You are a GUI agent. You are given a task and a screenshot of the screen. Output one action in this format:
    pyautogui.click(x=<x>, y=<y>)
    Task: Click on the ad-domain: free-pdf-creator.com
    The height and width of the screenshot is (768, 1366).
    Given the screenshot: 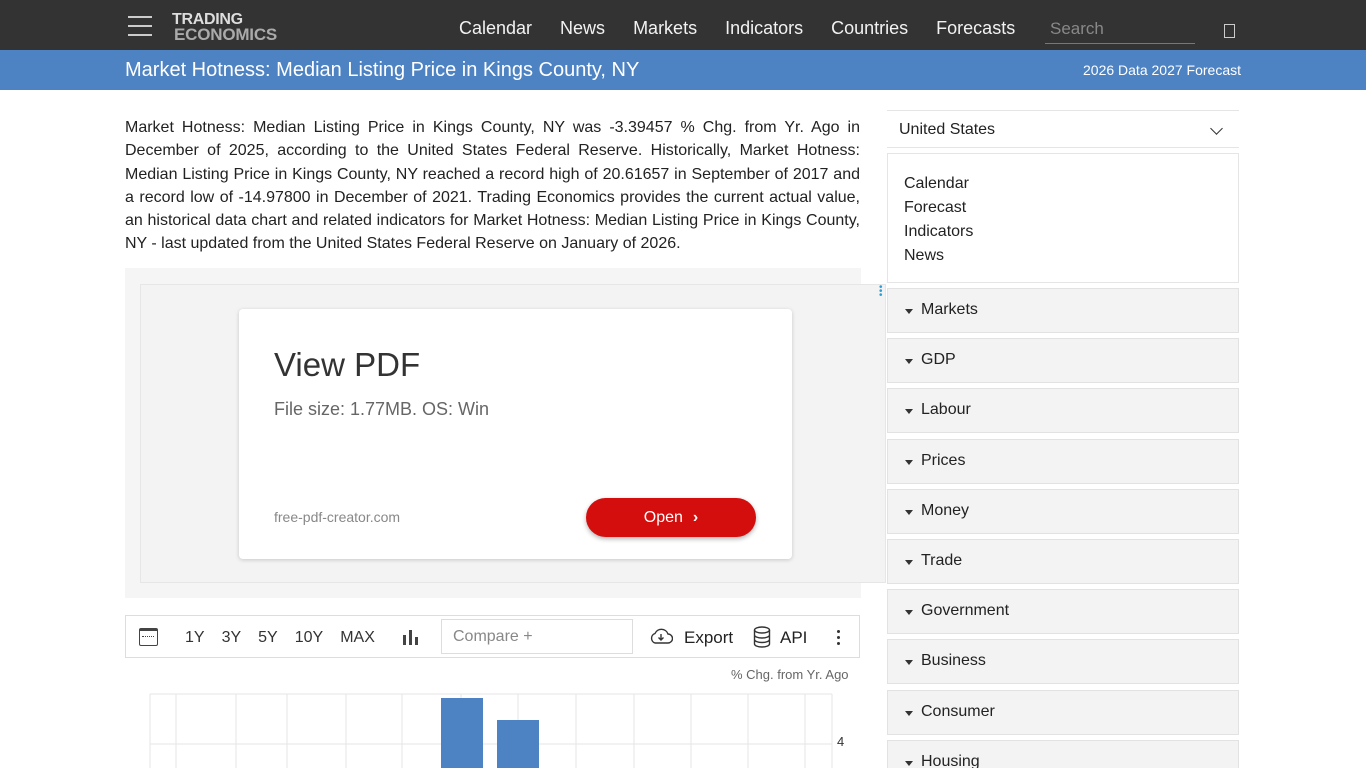 What is the action you would take?
    pyautogui.click(x=337, y=517)
    